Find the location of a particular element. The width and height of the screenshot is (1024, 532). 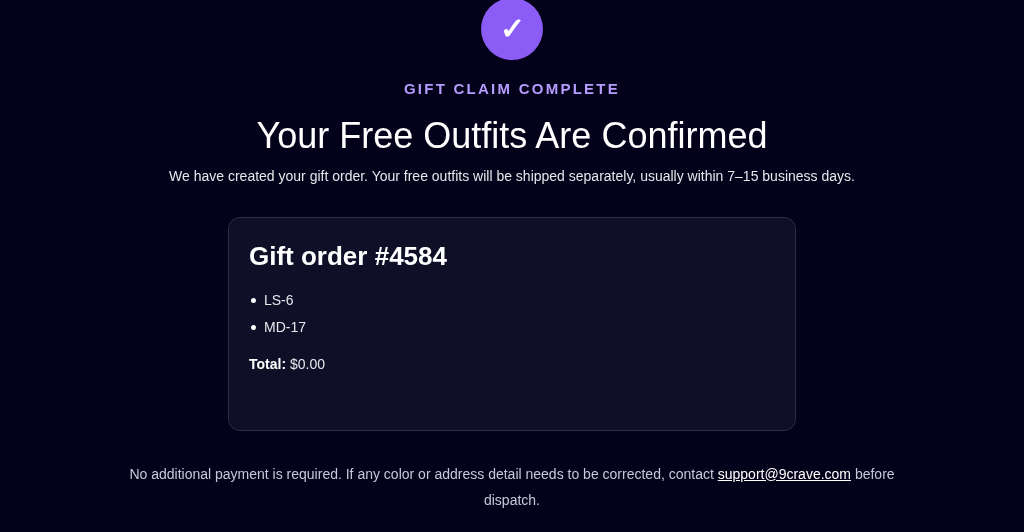

eyebrow-label: GIFT CLAIM COMPLETE is located at coordinates (512, 89).